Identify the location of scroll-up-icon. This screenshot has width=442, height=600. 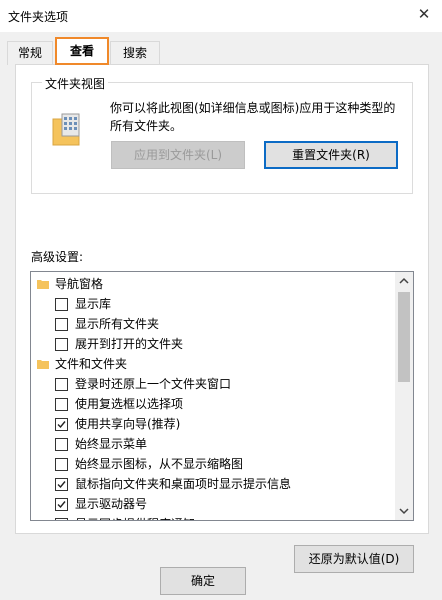
(404, 281).